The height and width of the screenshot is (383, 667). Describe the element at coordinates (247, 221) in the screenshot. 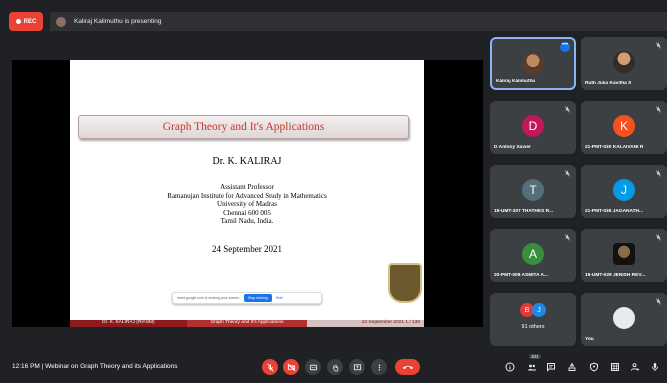

I see `affiliation-line: Tamil Nadu, India.` at that location.